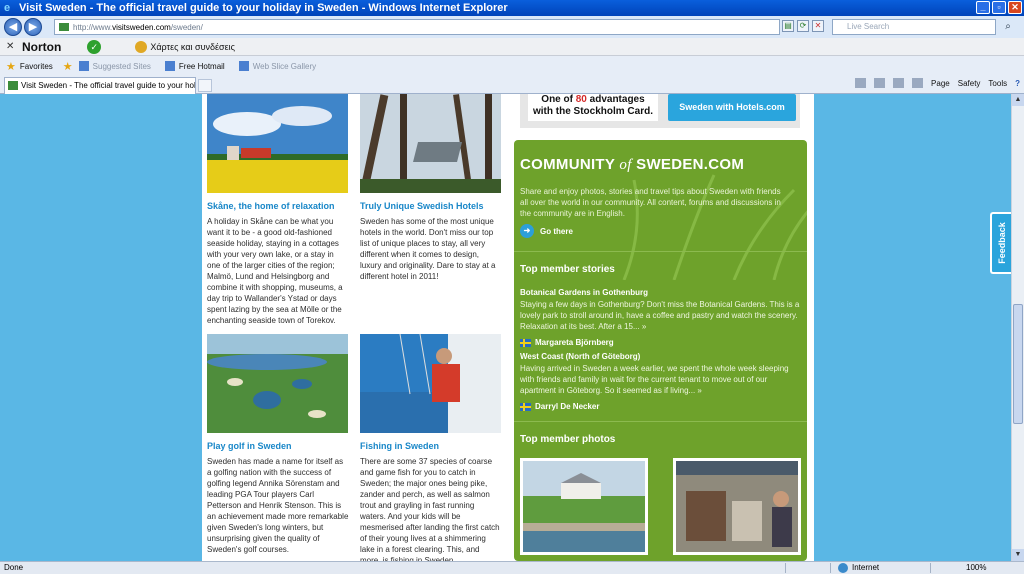 This screenshot has width=1024, height=574. I want to click on article-title: Fishing in Sweden, so click(431, 446).